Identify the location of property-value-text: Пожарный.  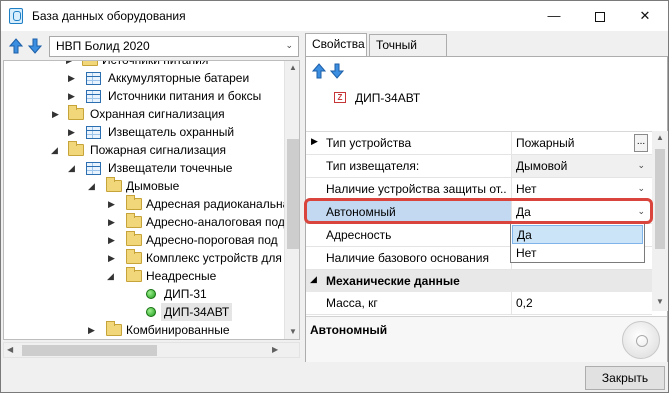
(545, 143).